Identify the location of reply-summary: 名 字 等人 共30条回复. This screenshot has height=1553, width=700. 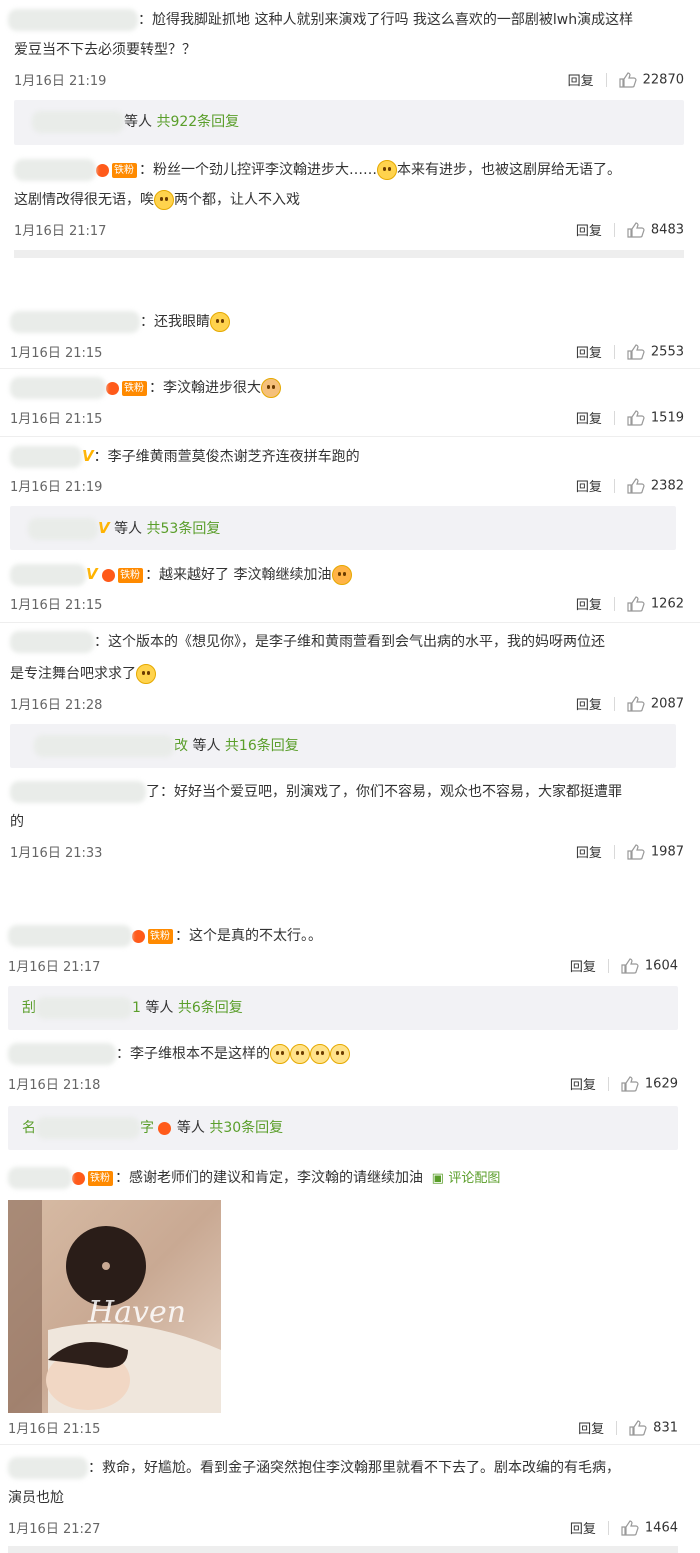
(343, 1128).